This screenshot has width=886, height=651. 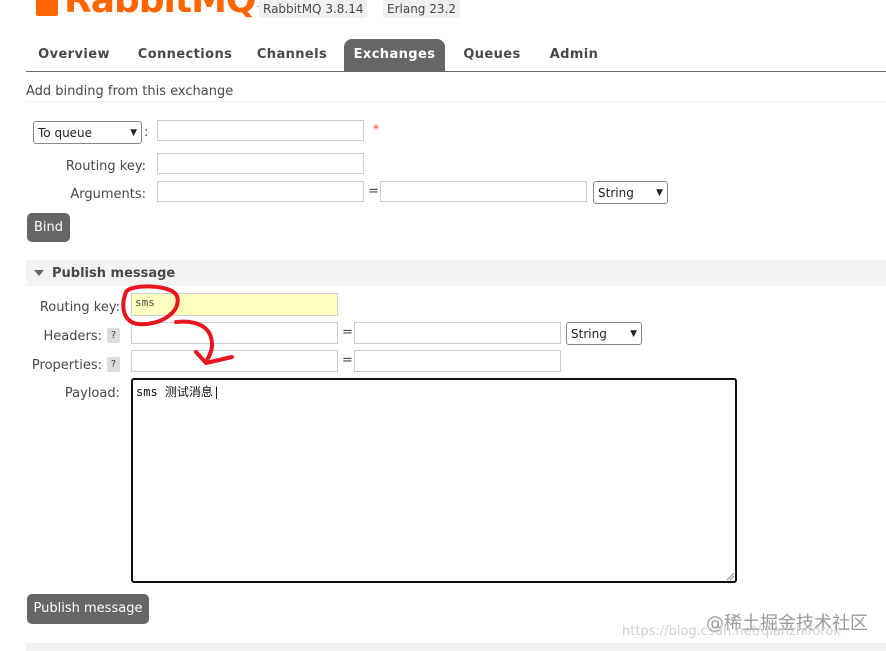 I want to click on arrow-annotation, so click(x=194, y=341).